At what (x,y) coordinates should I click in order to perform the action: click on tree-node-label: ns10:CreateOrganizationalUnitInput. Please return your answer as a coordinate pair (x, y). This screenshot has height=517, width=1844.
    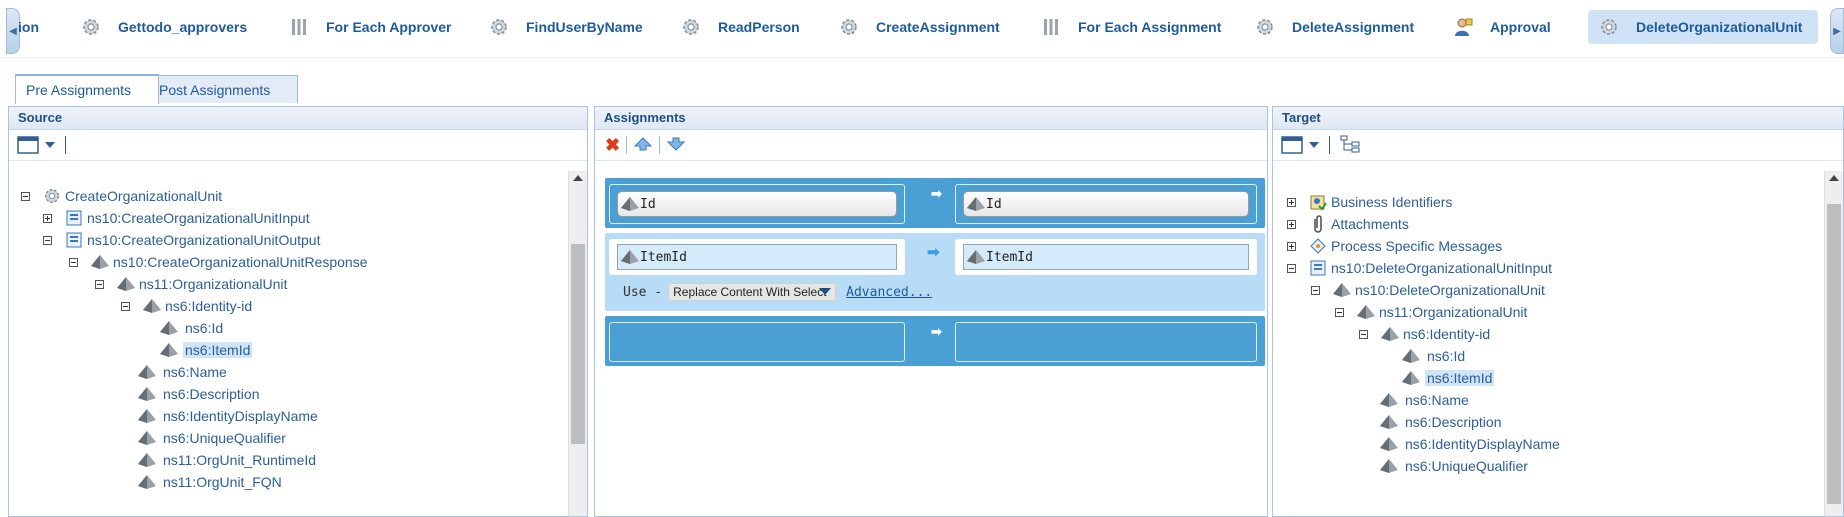
    Looking at the image, I should click on (198, 218).